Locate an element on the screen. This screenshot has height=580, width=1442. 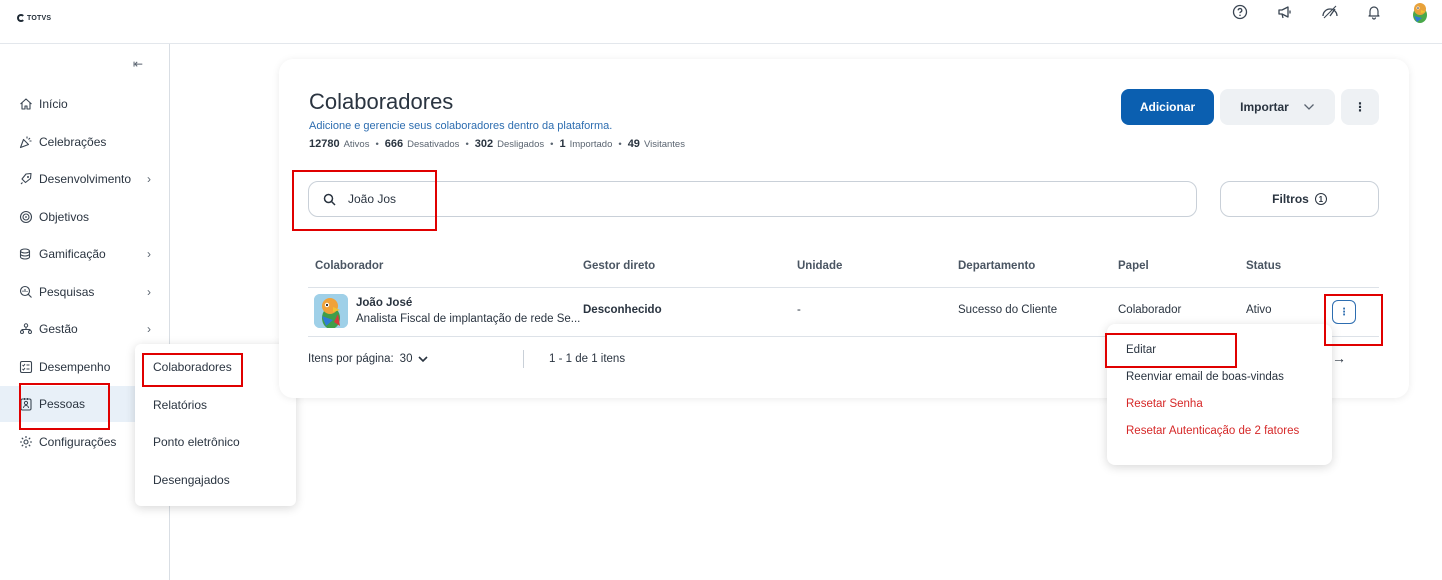
column-header-papel: Papel is located at coordinates (1133, 266).